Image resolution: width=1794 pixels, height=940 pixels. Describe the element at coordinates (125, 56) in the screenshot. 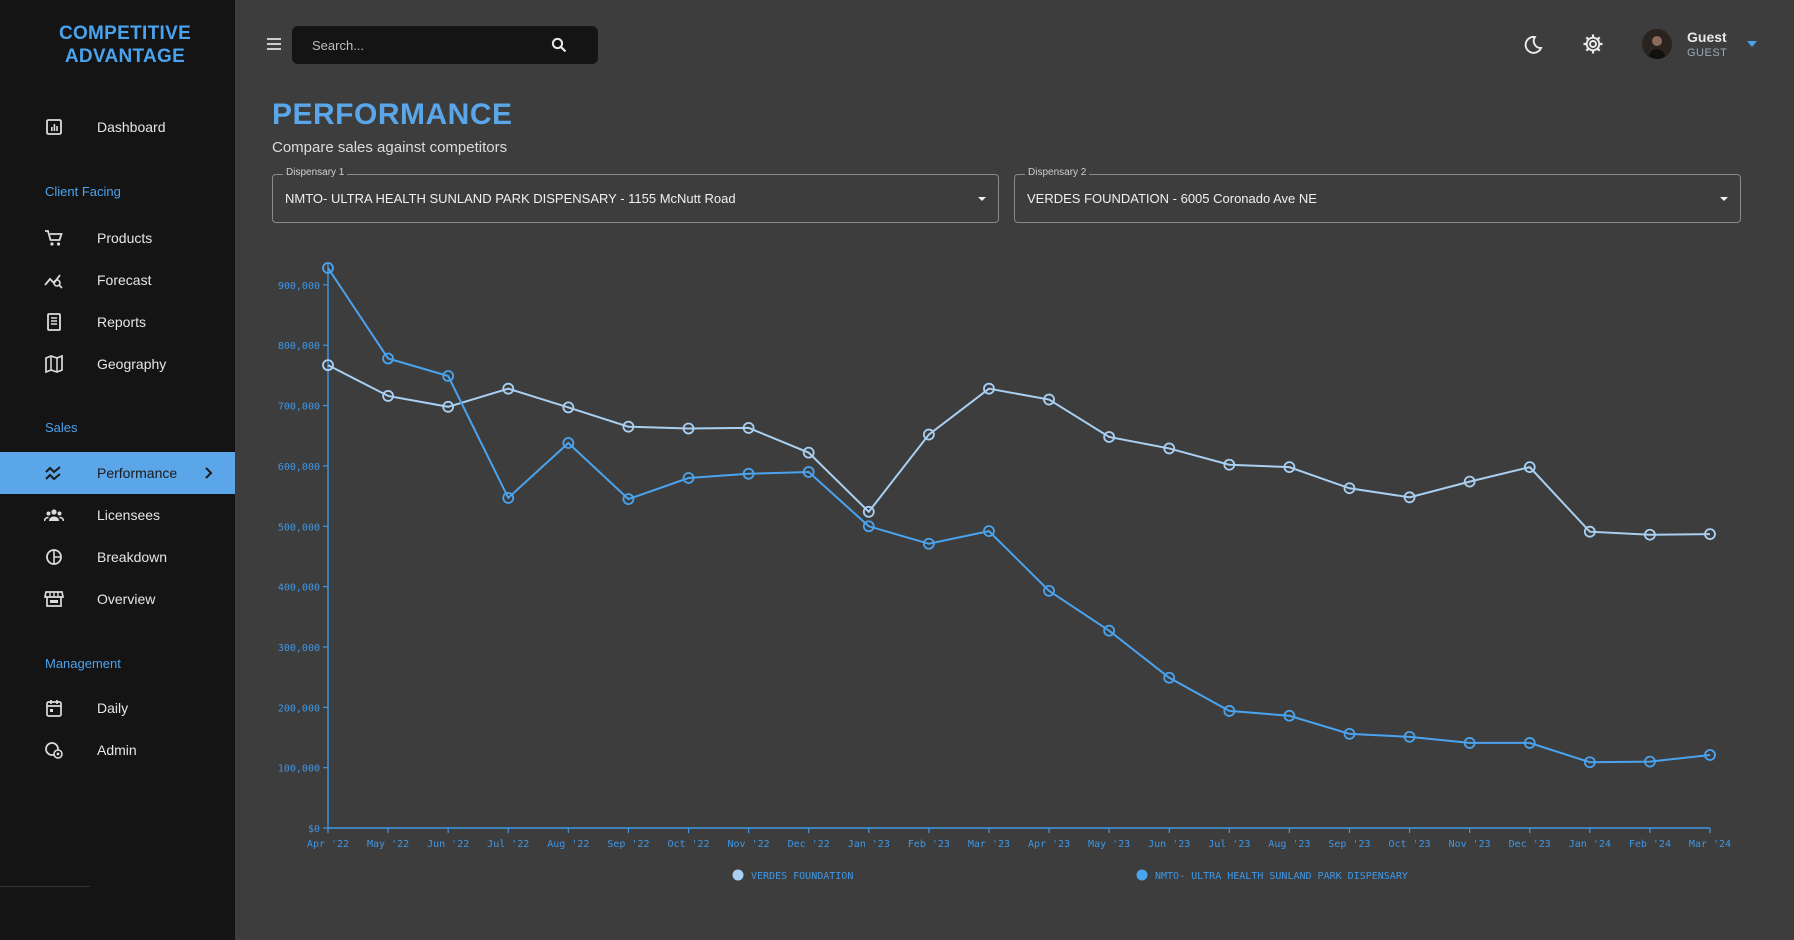

I see `brand-line-2: ADVANTAGE` at that location.